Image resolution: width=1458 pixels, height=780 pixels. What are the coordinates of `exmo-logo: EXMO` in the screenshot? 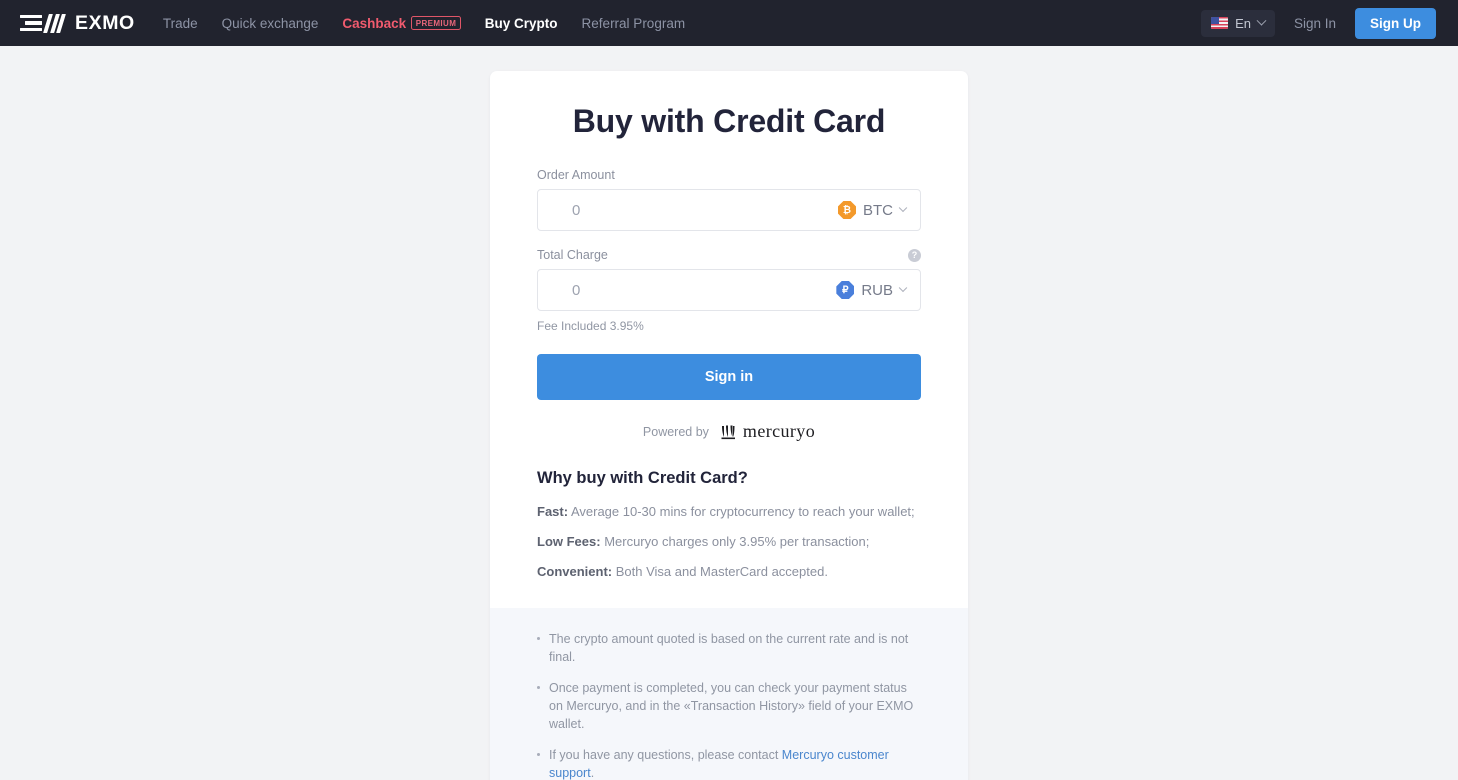 It's located at (77, 23).